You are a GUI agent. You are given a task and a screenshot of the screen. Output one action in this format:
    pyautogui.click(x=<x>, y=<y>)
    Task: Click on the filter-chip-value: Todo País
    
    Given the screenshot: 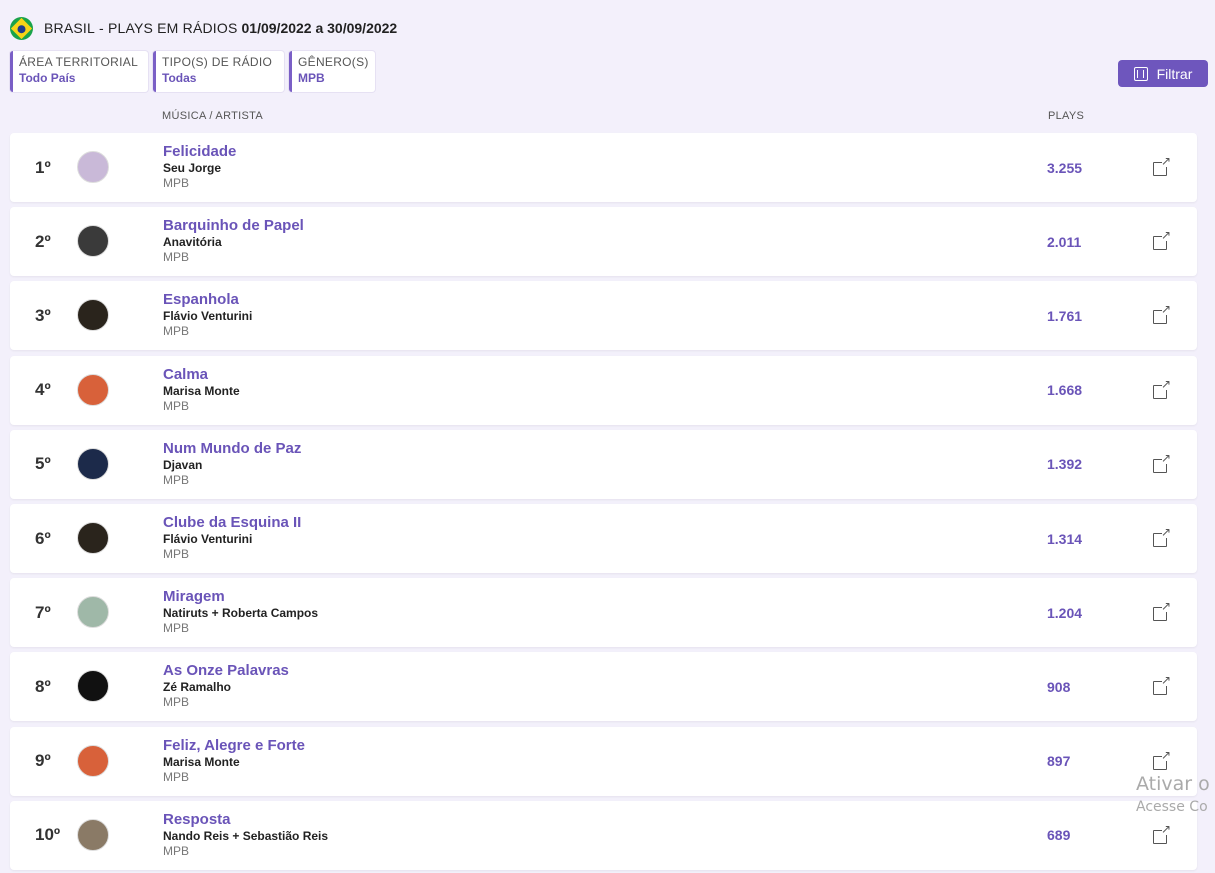 What is the action you would take?
    pyautogui.click(x=47, y=78)
    